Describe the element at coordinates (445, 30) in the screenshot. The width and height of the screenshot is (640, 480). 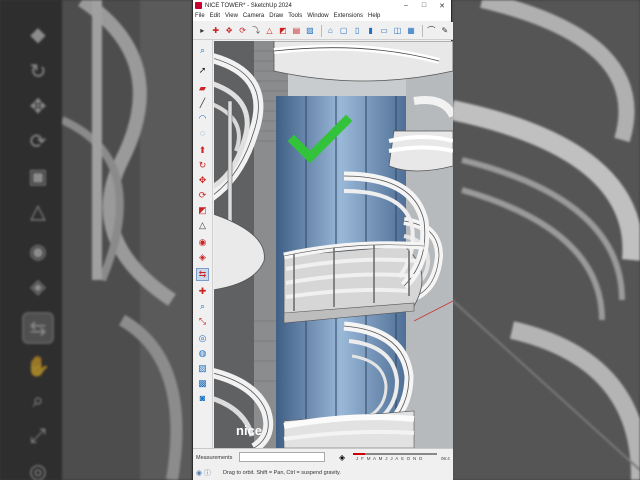
I see `pencil-icon: ✎` at that location.